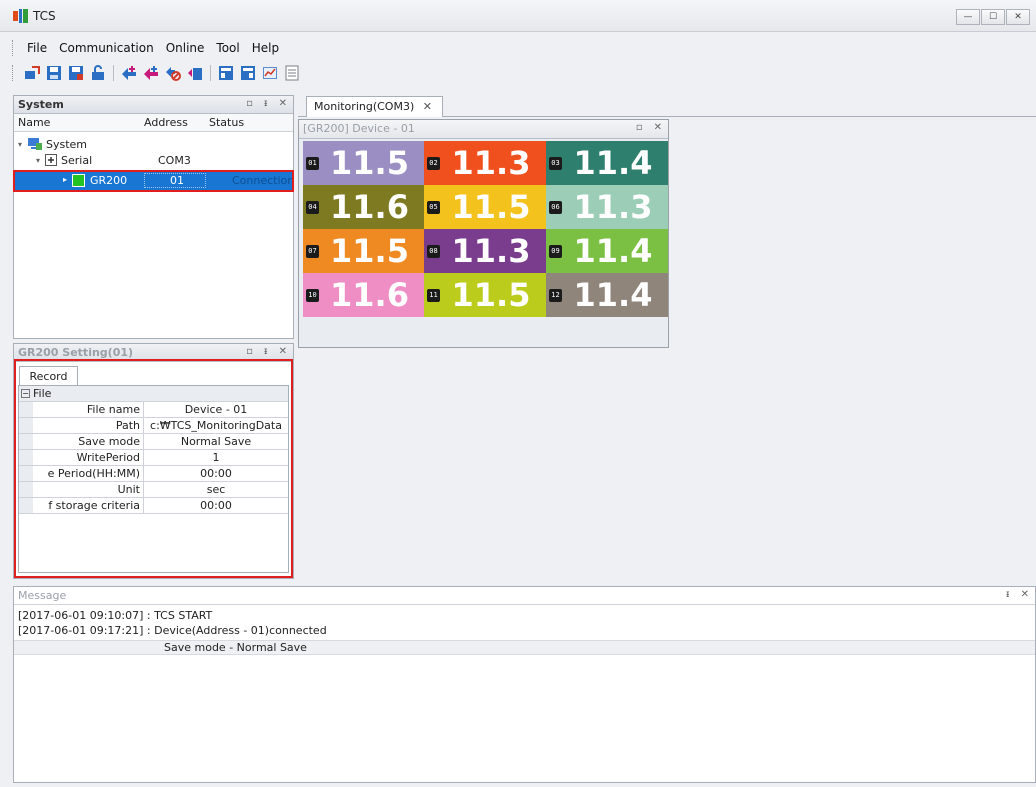 Image resolution: width=1036 pixels, height=787 pixels. What do you see at coordinates (363, 251) in the screenshot?
I see `channel-tile: 07 11.5` at bounding box center [363, 251].